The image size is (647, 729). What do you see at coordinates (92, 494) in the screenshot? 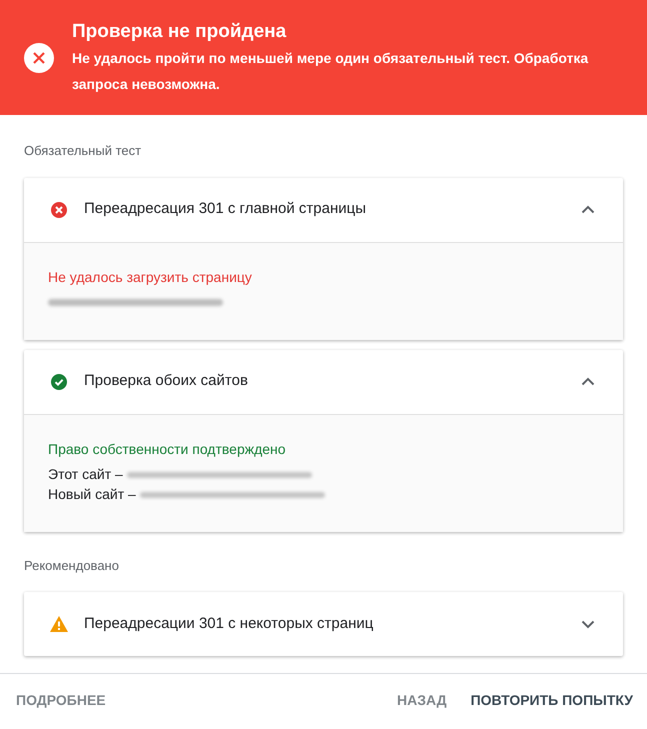
I see `site-label: Новый сайт –` at bounding box center [92, 494].